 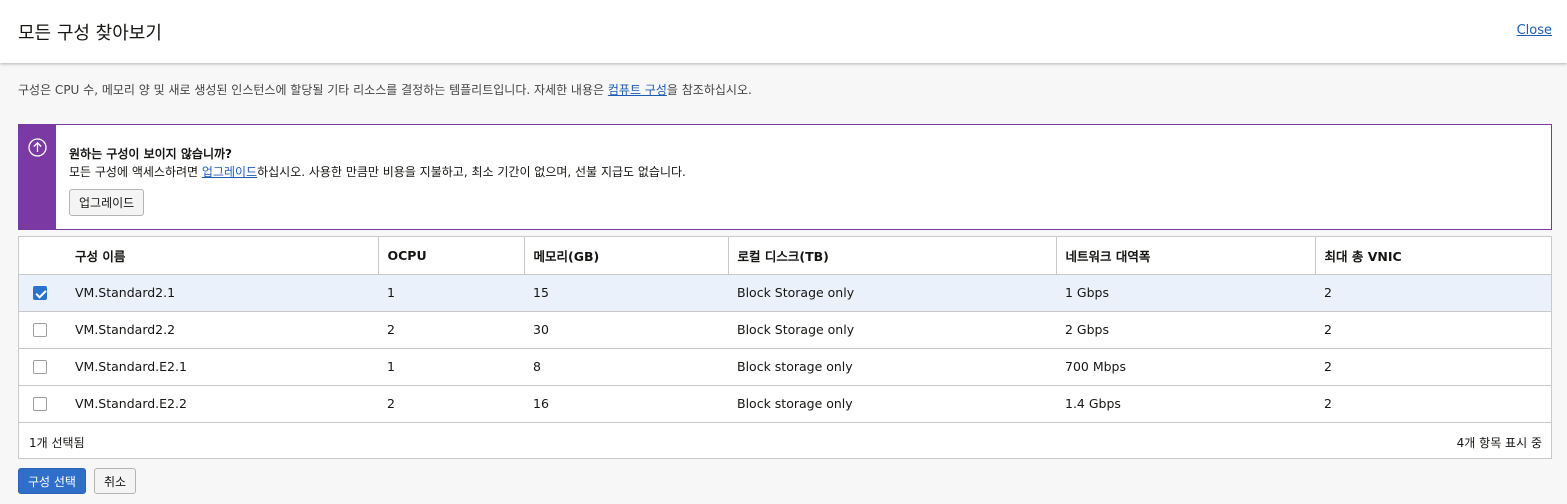 I want to click on upgrade-button: 업그레이드, so click(x=107, y=202).